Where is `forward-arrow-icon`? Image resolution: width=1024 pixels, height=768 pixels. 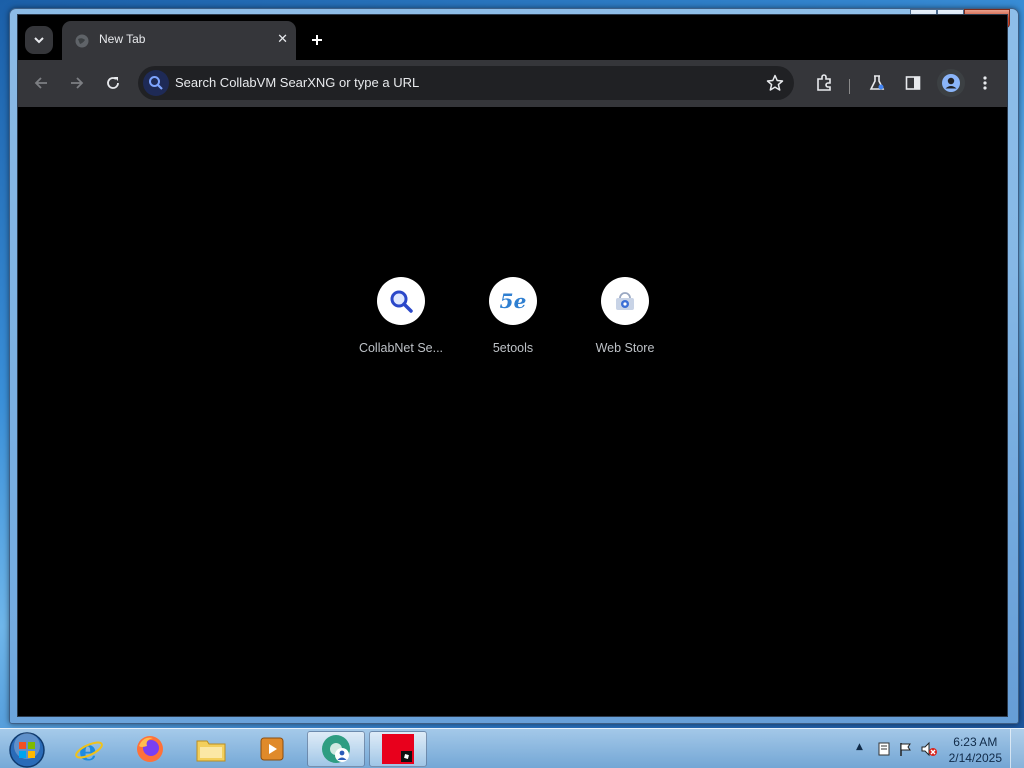
forward-arrow-icon is located at coordinates (77, 83).